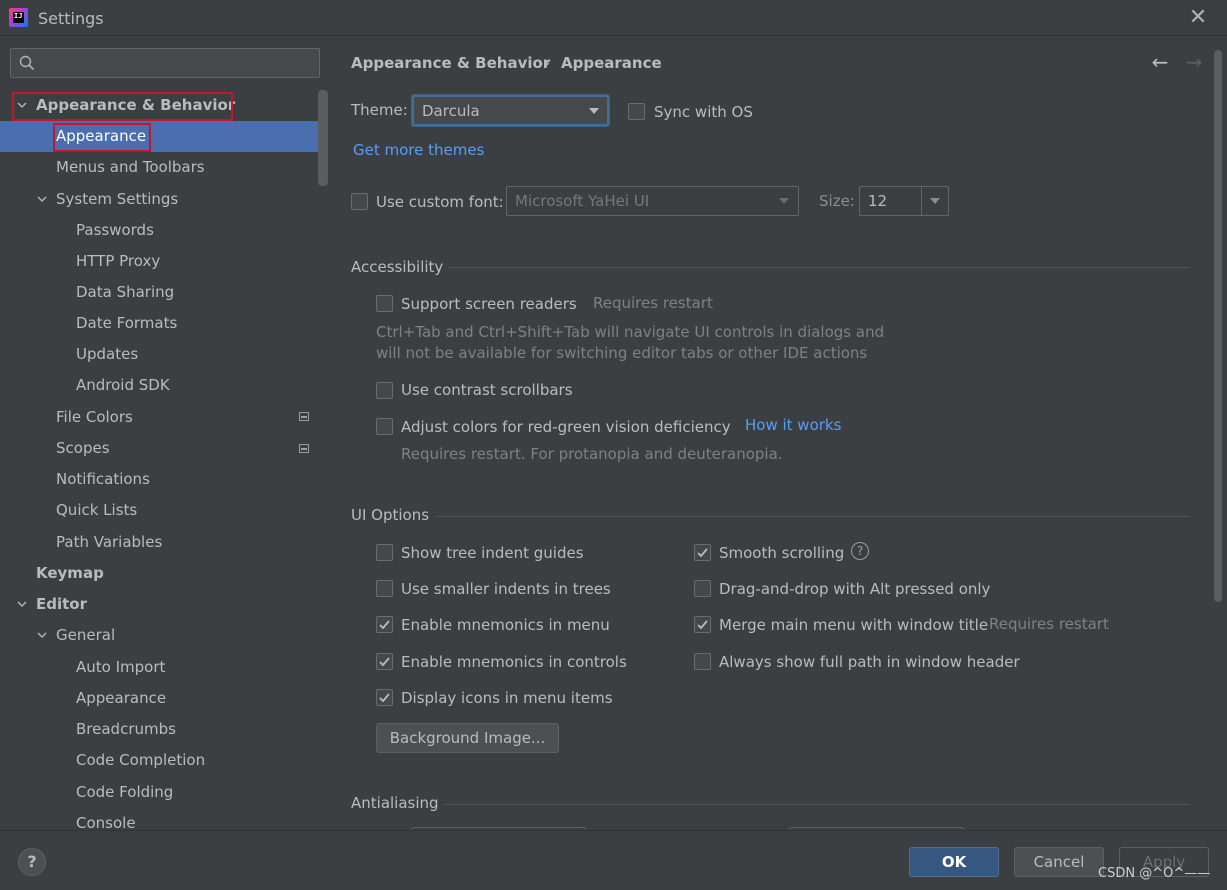 This screenshot has width=1227, height=890. What do you see at coordinates (18, 17) in the screenshot?
I see `intellij-logo-icon: IJ` at bounding box center [18, 17].